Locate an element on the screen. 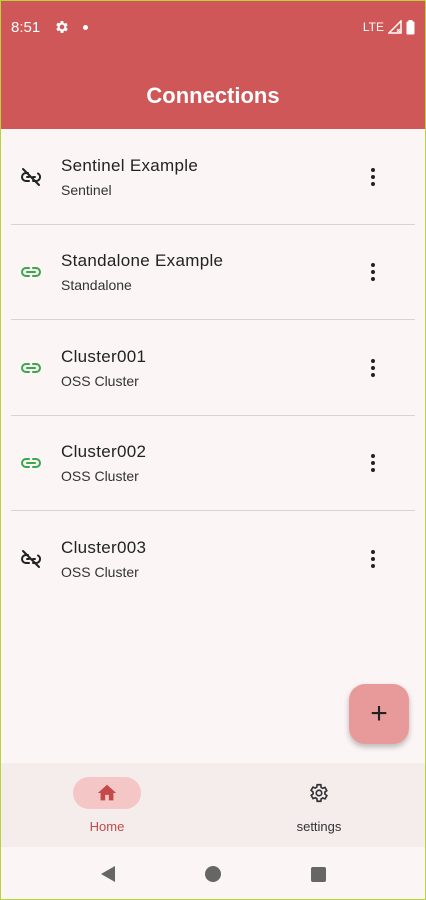  status-bar: 8:51 LTE is located at coordinates (213, 27).